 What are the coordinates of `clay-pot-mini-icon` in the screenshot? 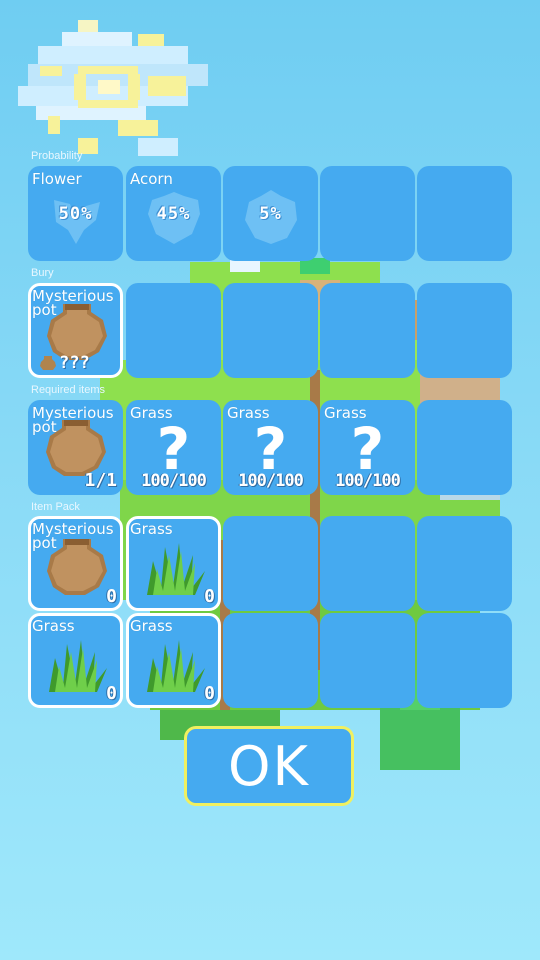 It's located at (48, 363).